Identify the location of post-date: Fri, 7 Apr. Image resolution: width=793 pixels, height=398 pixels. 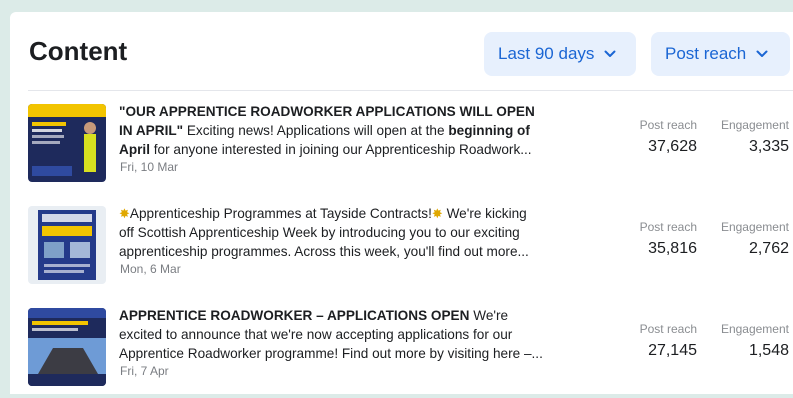
(144, 371).